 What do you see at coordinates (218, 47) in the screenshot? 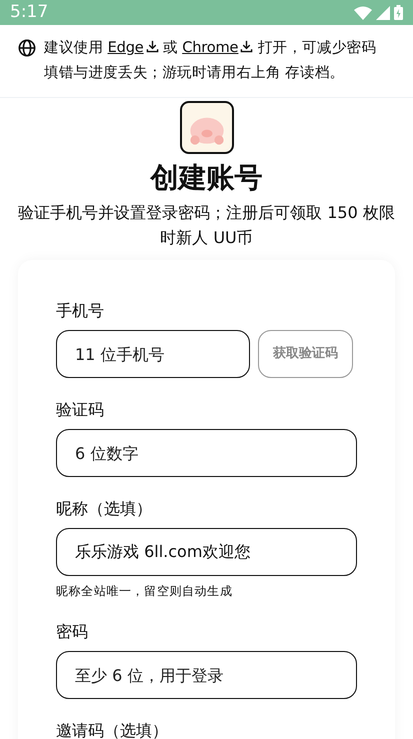
I see `browser-link: Chrome` at bounding box center [218, 47].